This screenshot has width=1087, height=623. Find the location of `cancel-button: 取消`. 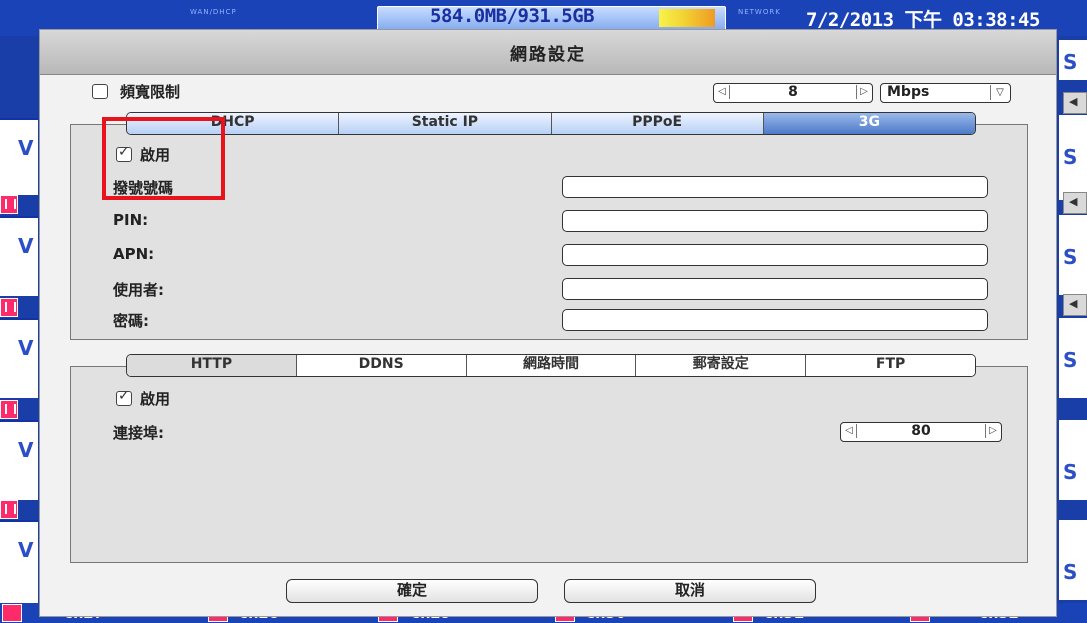

cancel-button: 取消 is located at coordinates (690, 591).